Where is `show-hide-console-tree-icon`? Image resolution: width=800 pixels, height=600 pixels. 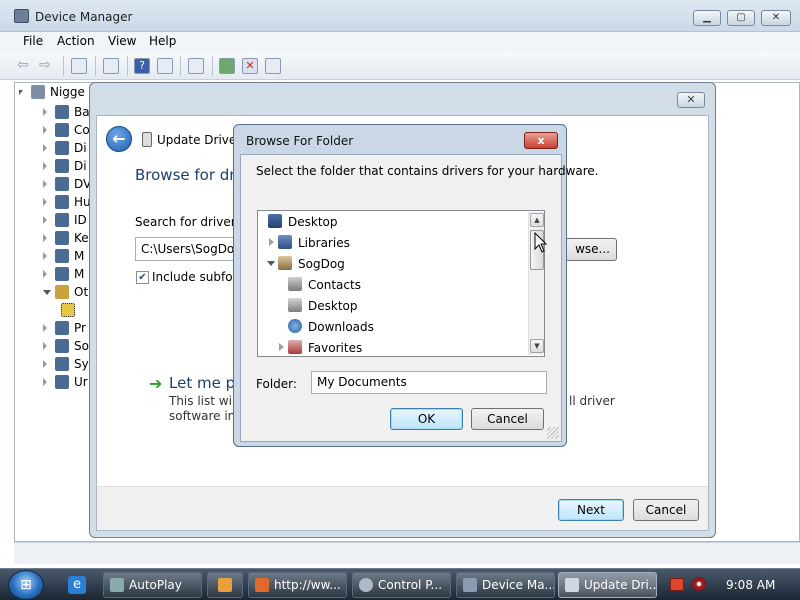
show-hide-console-tree-icon is located at coordinates (79, 66).